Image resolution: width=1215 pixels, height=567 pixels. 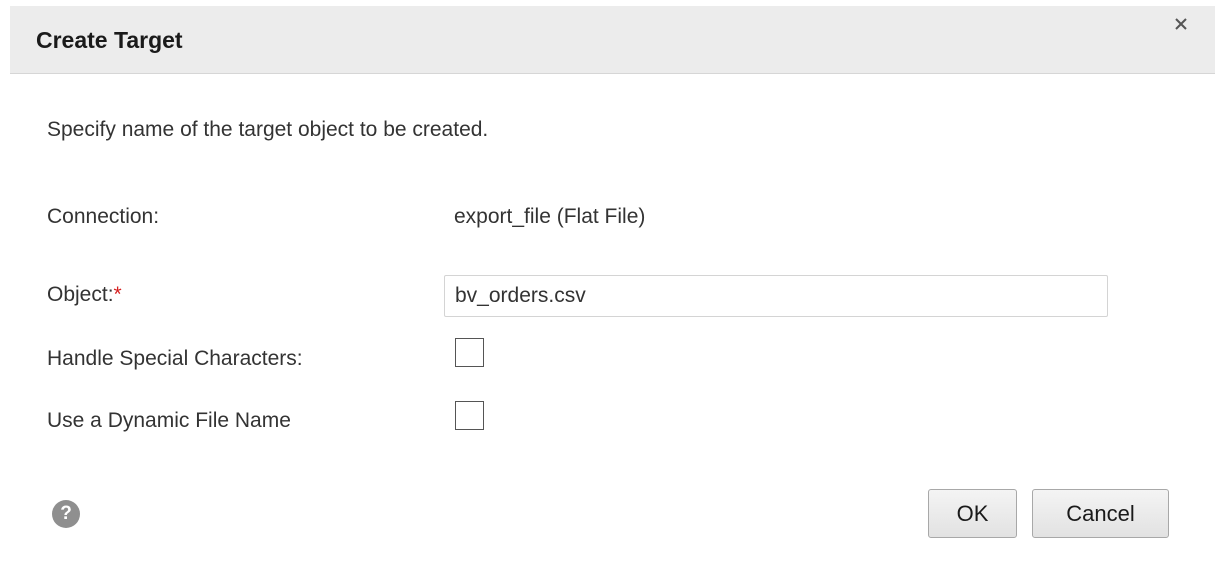 I want to click on required-asterisk: *, so click(x=117, y=294).